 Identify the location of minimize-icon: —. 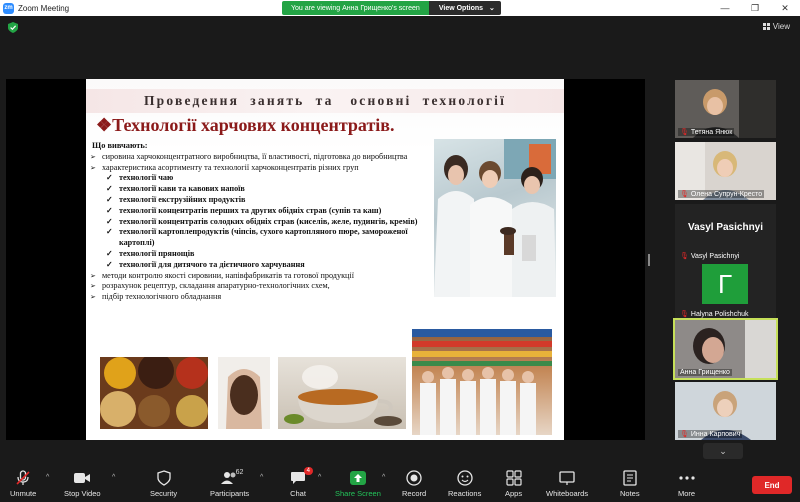
(725, 8).